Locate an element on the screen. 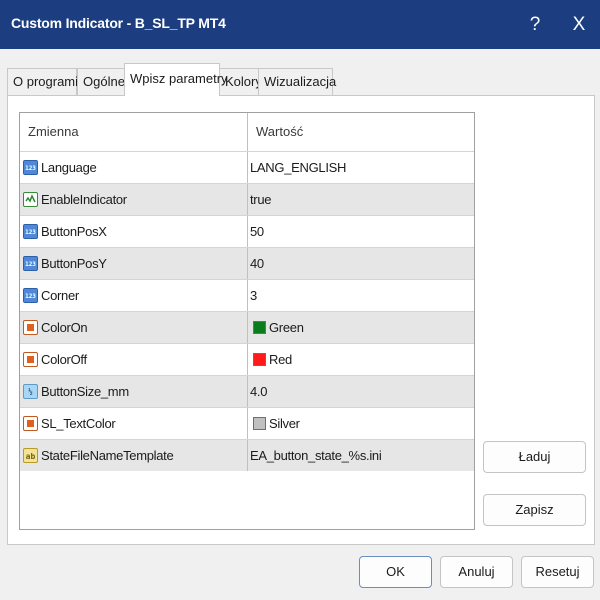  table-row: 123 Corner 3 is located at coordinates (247, 295).